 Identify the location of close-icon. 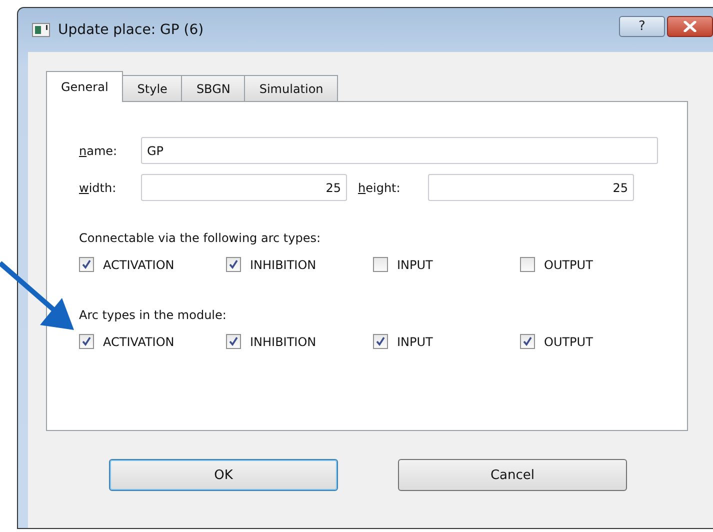
(690, 26).